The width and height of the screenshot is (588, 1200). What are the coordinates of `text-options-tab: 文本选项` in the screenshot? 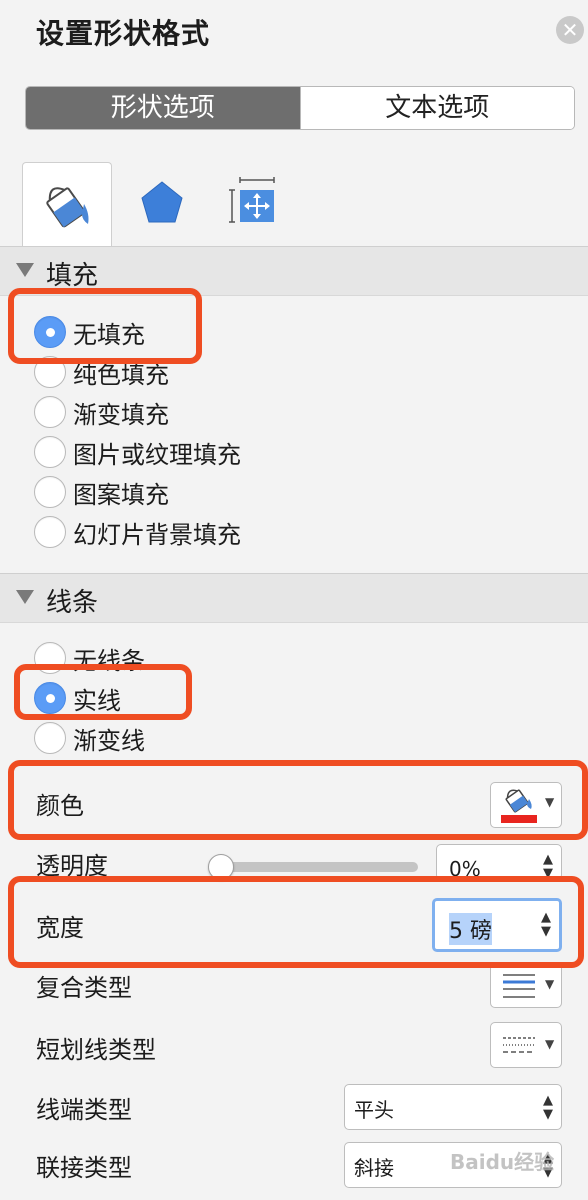 It's located at (436, 108).